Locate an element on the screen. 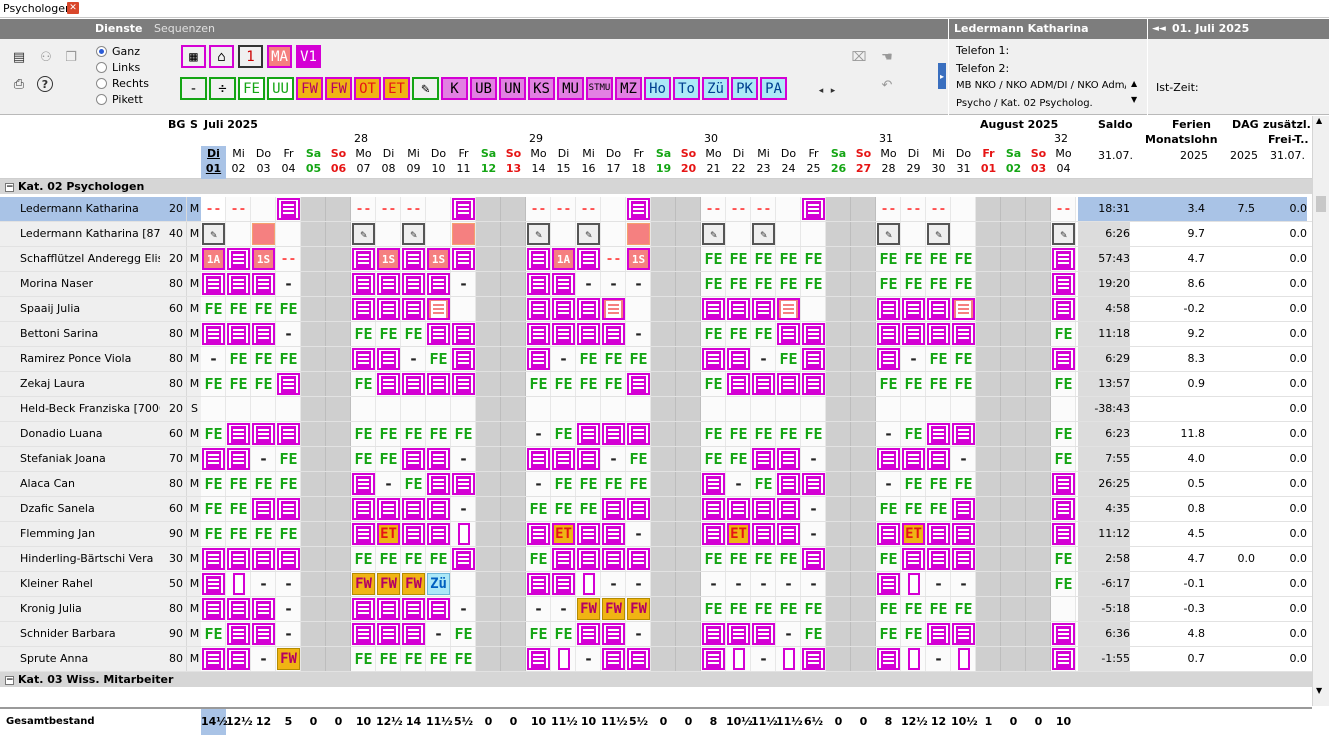  day-header: Mi 30 is located at coordinates (938, 162).